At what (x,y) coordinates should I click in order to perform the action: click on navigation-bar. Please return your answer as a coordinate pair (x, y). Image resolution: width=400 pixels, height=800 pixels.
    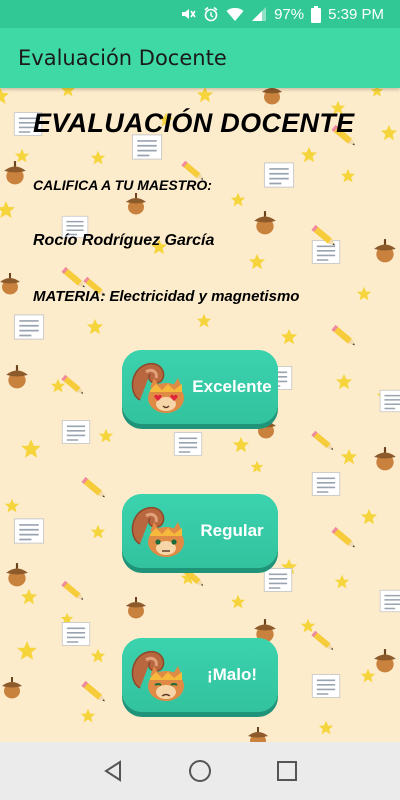
    Looking at the image, I should click on (200, 771).